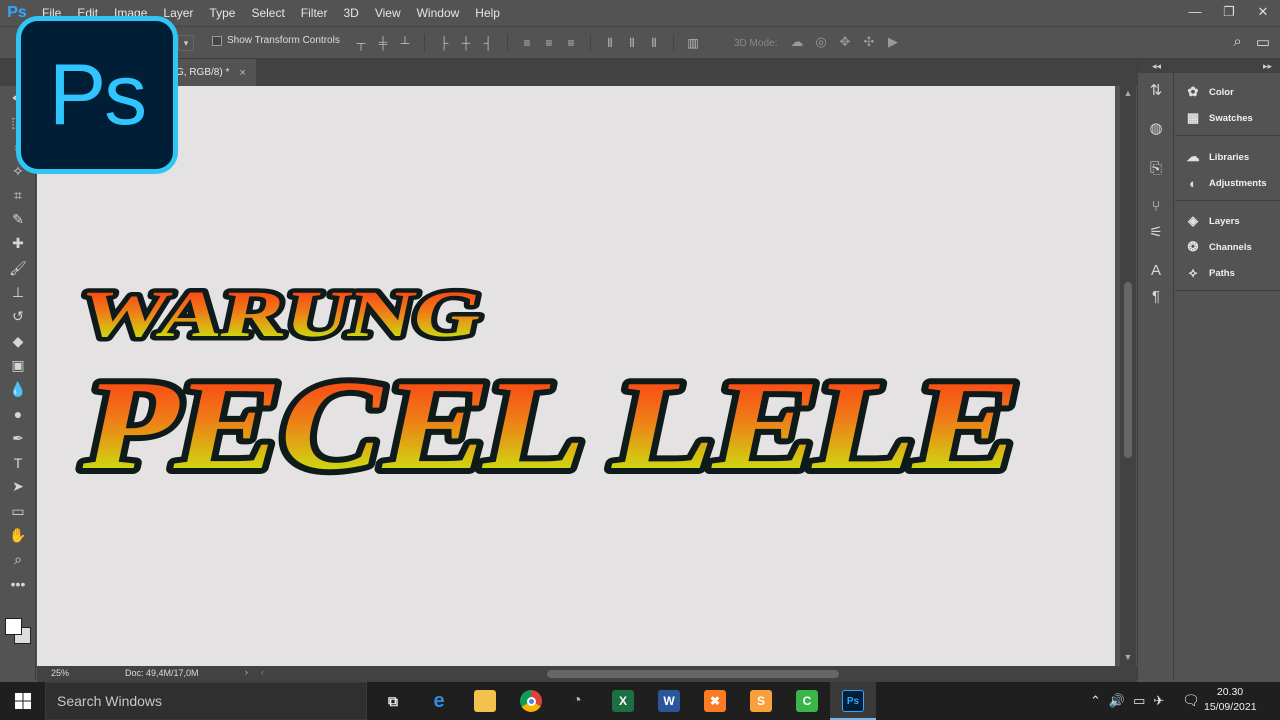 The height and width of the screenshot is (720, 1280). What do you see at coordinates (1231, 247) in the screenshot?
I see `panel-channels: ❂ Channels` at bounding box center [1231, 247].